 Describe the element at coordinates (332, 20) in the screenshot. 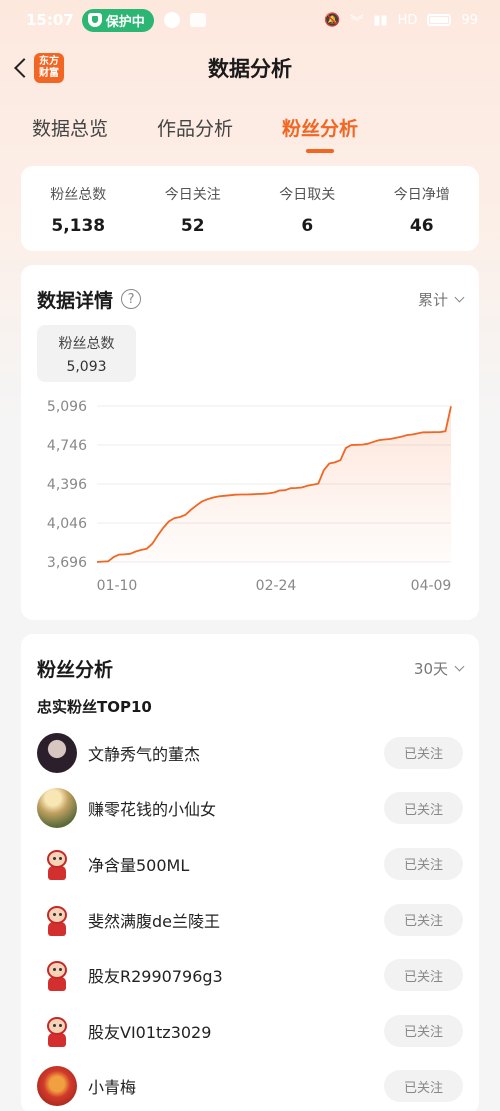

I see `mute-icon: 🔕` at that location.